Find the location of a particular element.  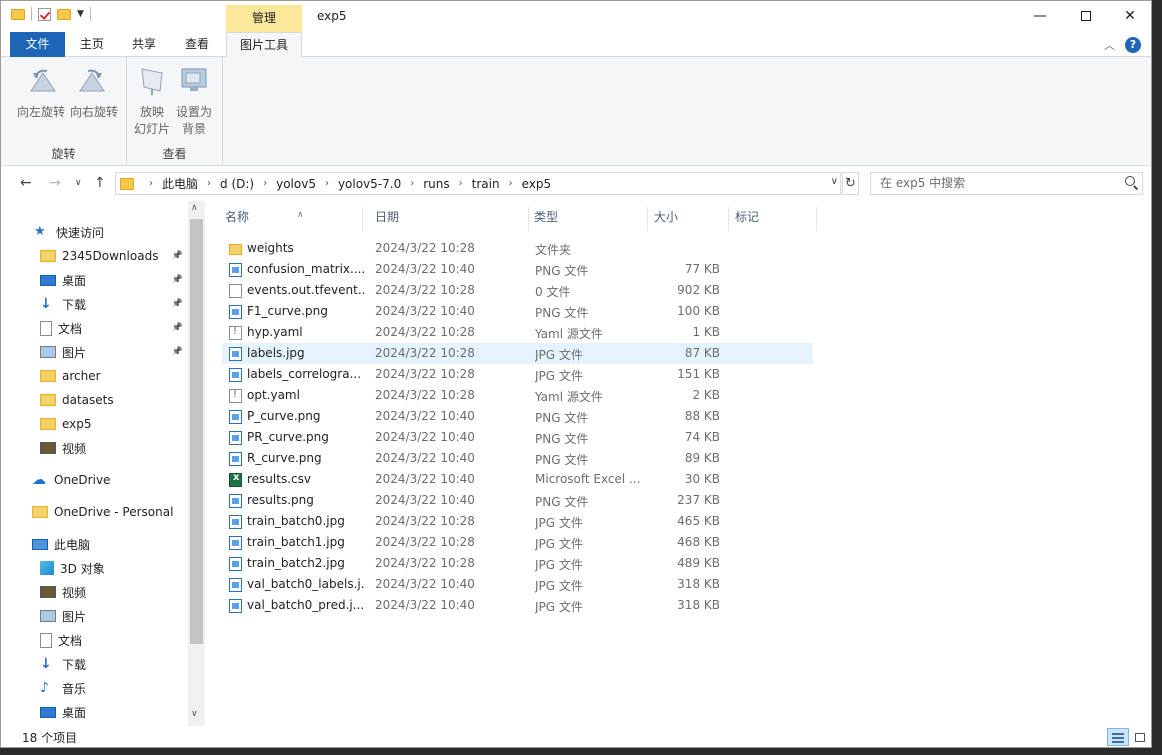

minimize-button: — is located at coordinates (1040, 16).